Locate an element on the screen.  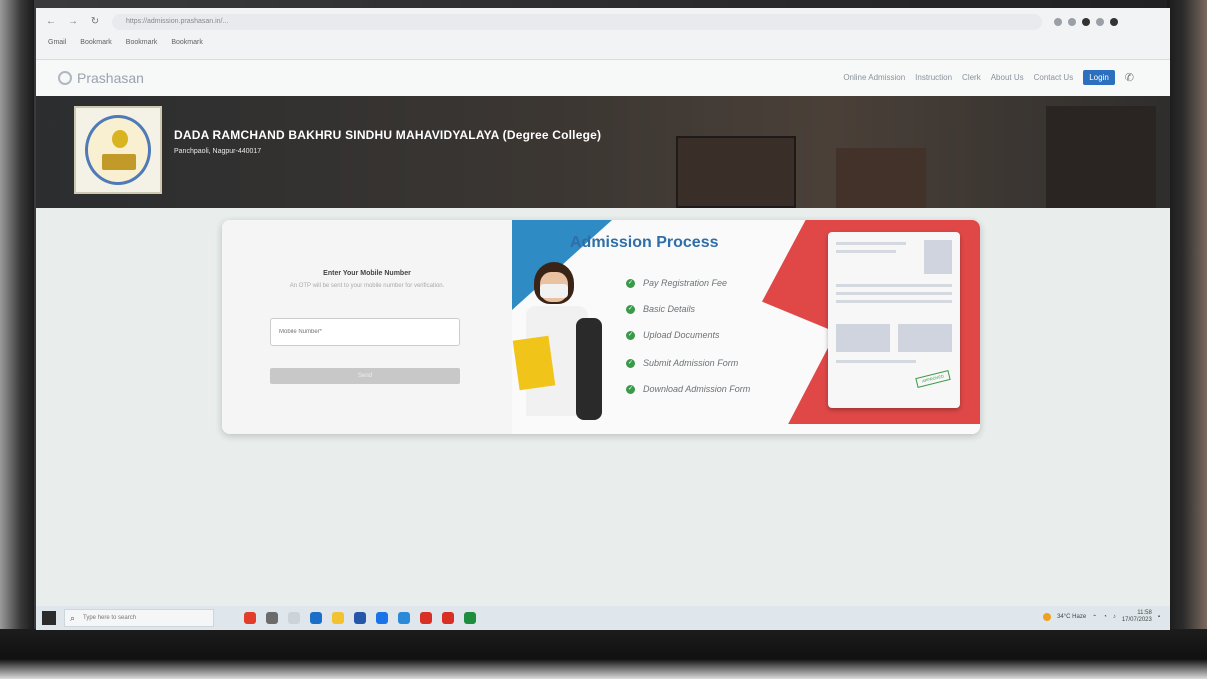
profile-icon is located at coordinates (1114, 22).